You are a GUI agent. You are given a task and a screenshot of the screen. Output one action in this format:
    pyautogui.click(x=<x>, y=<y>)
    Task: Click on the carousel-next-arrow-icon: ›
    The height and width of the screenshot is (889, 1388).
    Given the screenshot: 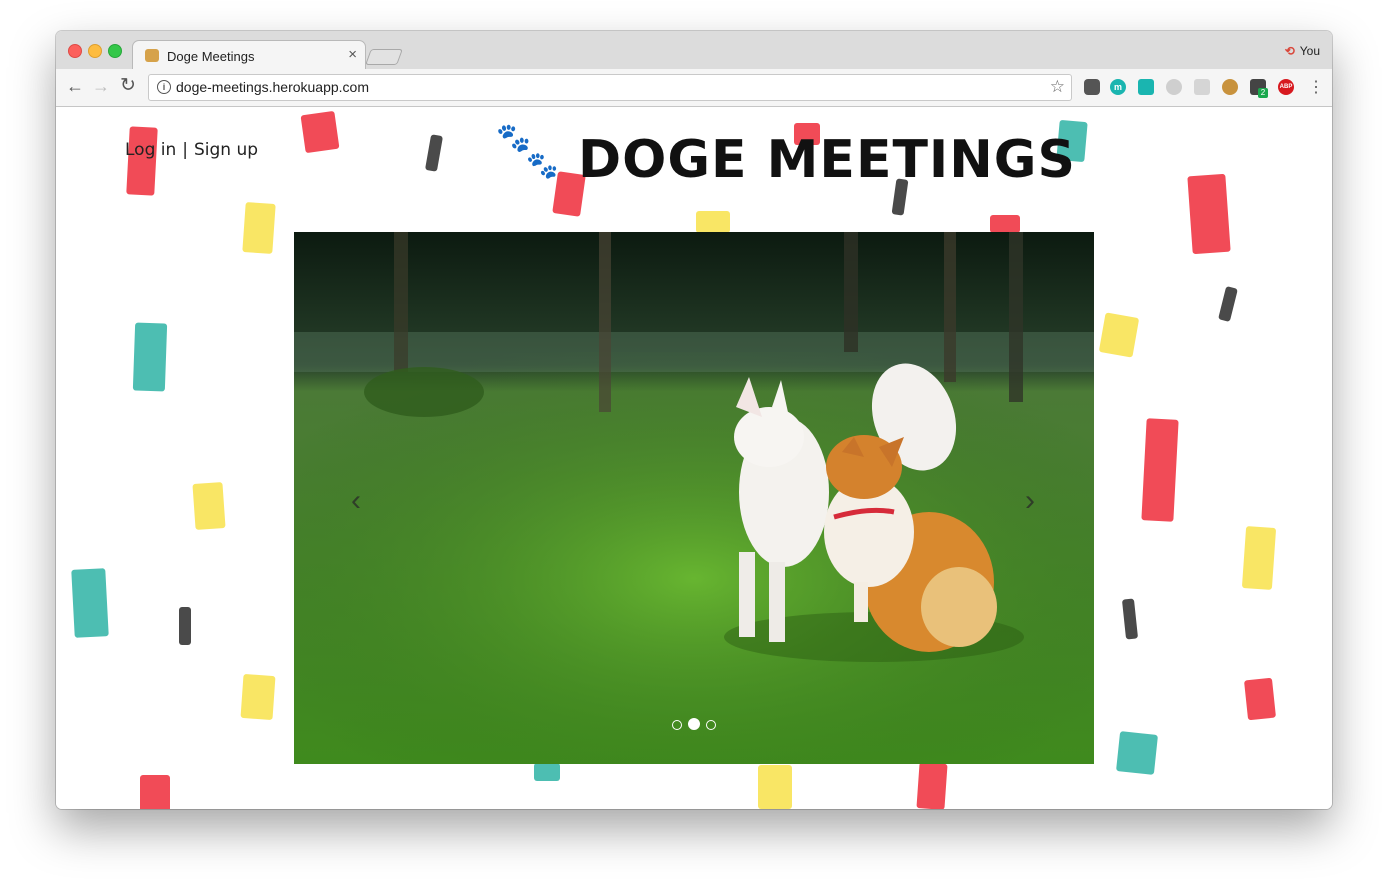 What is the action you would take?
    pyautogui.click(x=1030, y=501)
    